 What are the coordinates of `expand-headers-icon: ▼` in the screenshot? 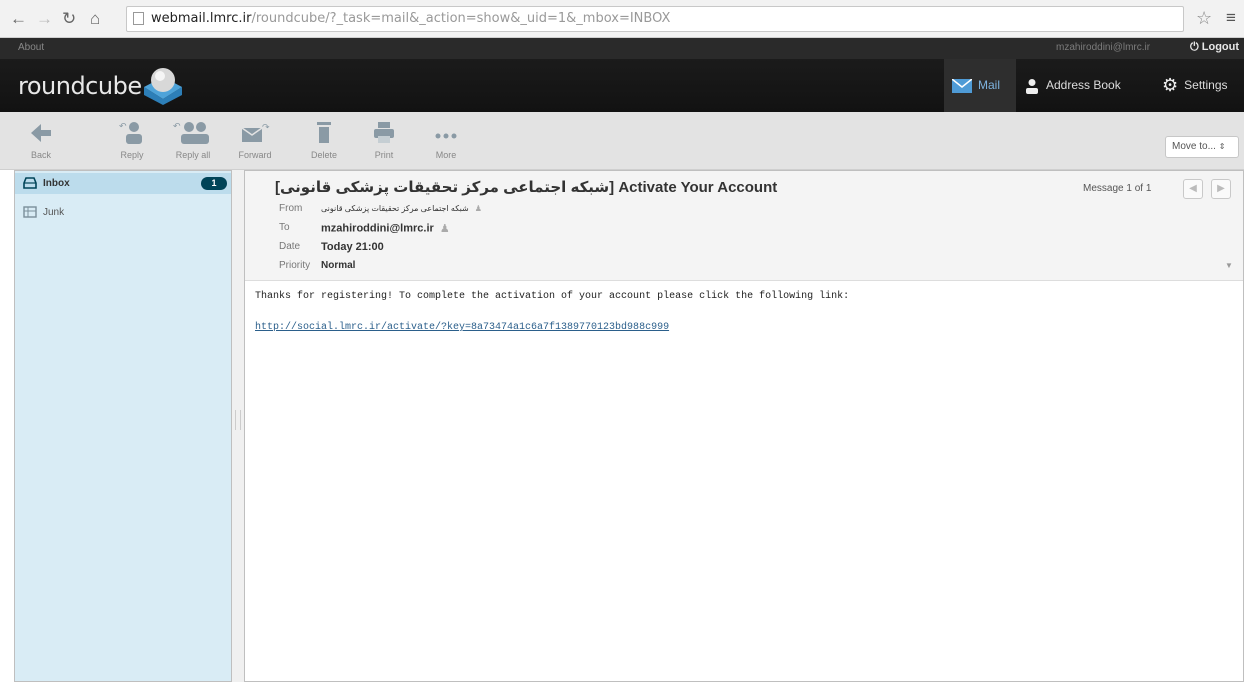 It's located at (1229, 265).